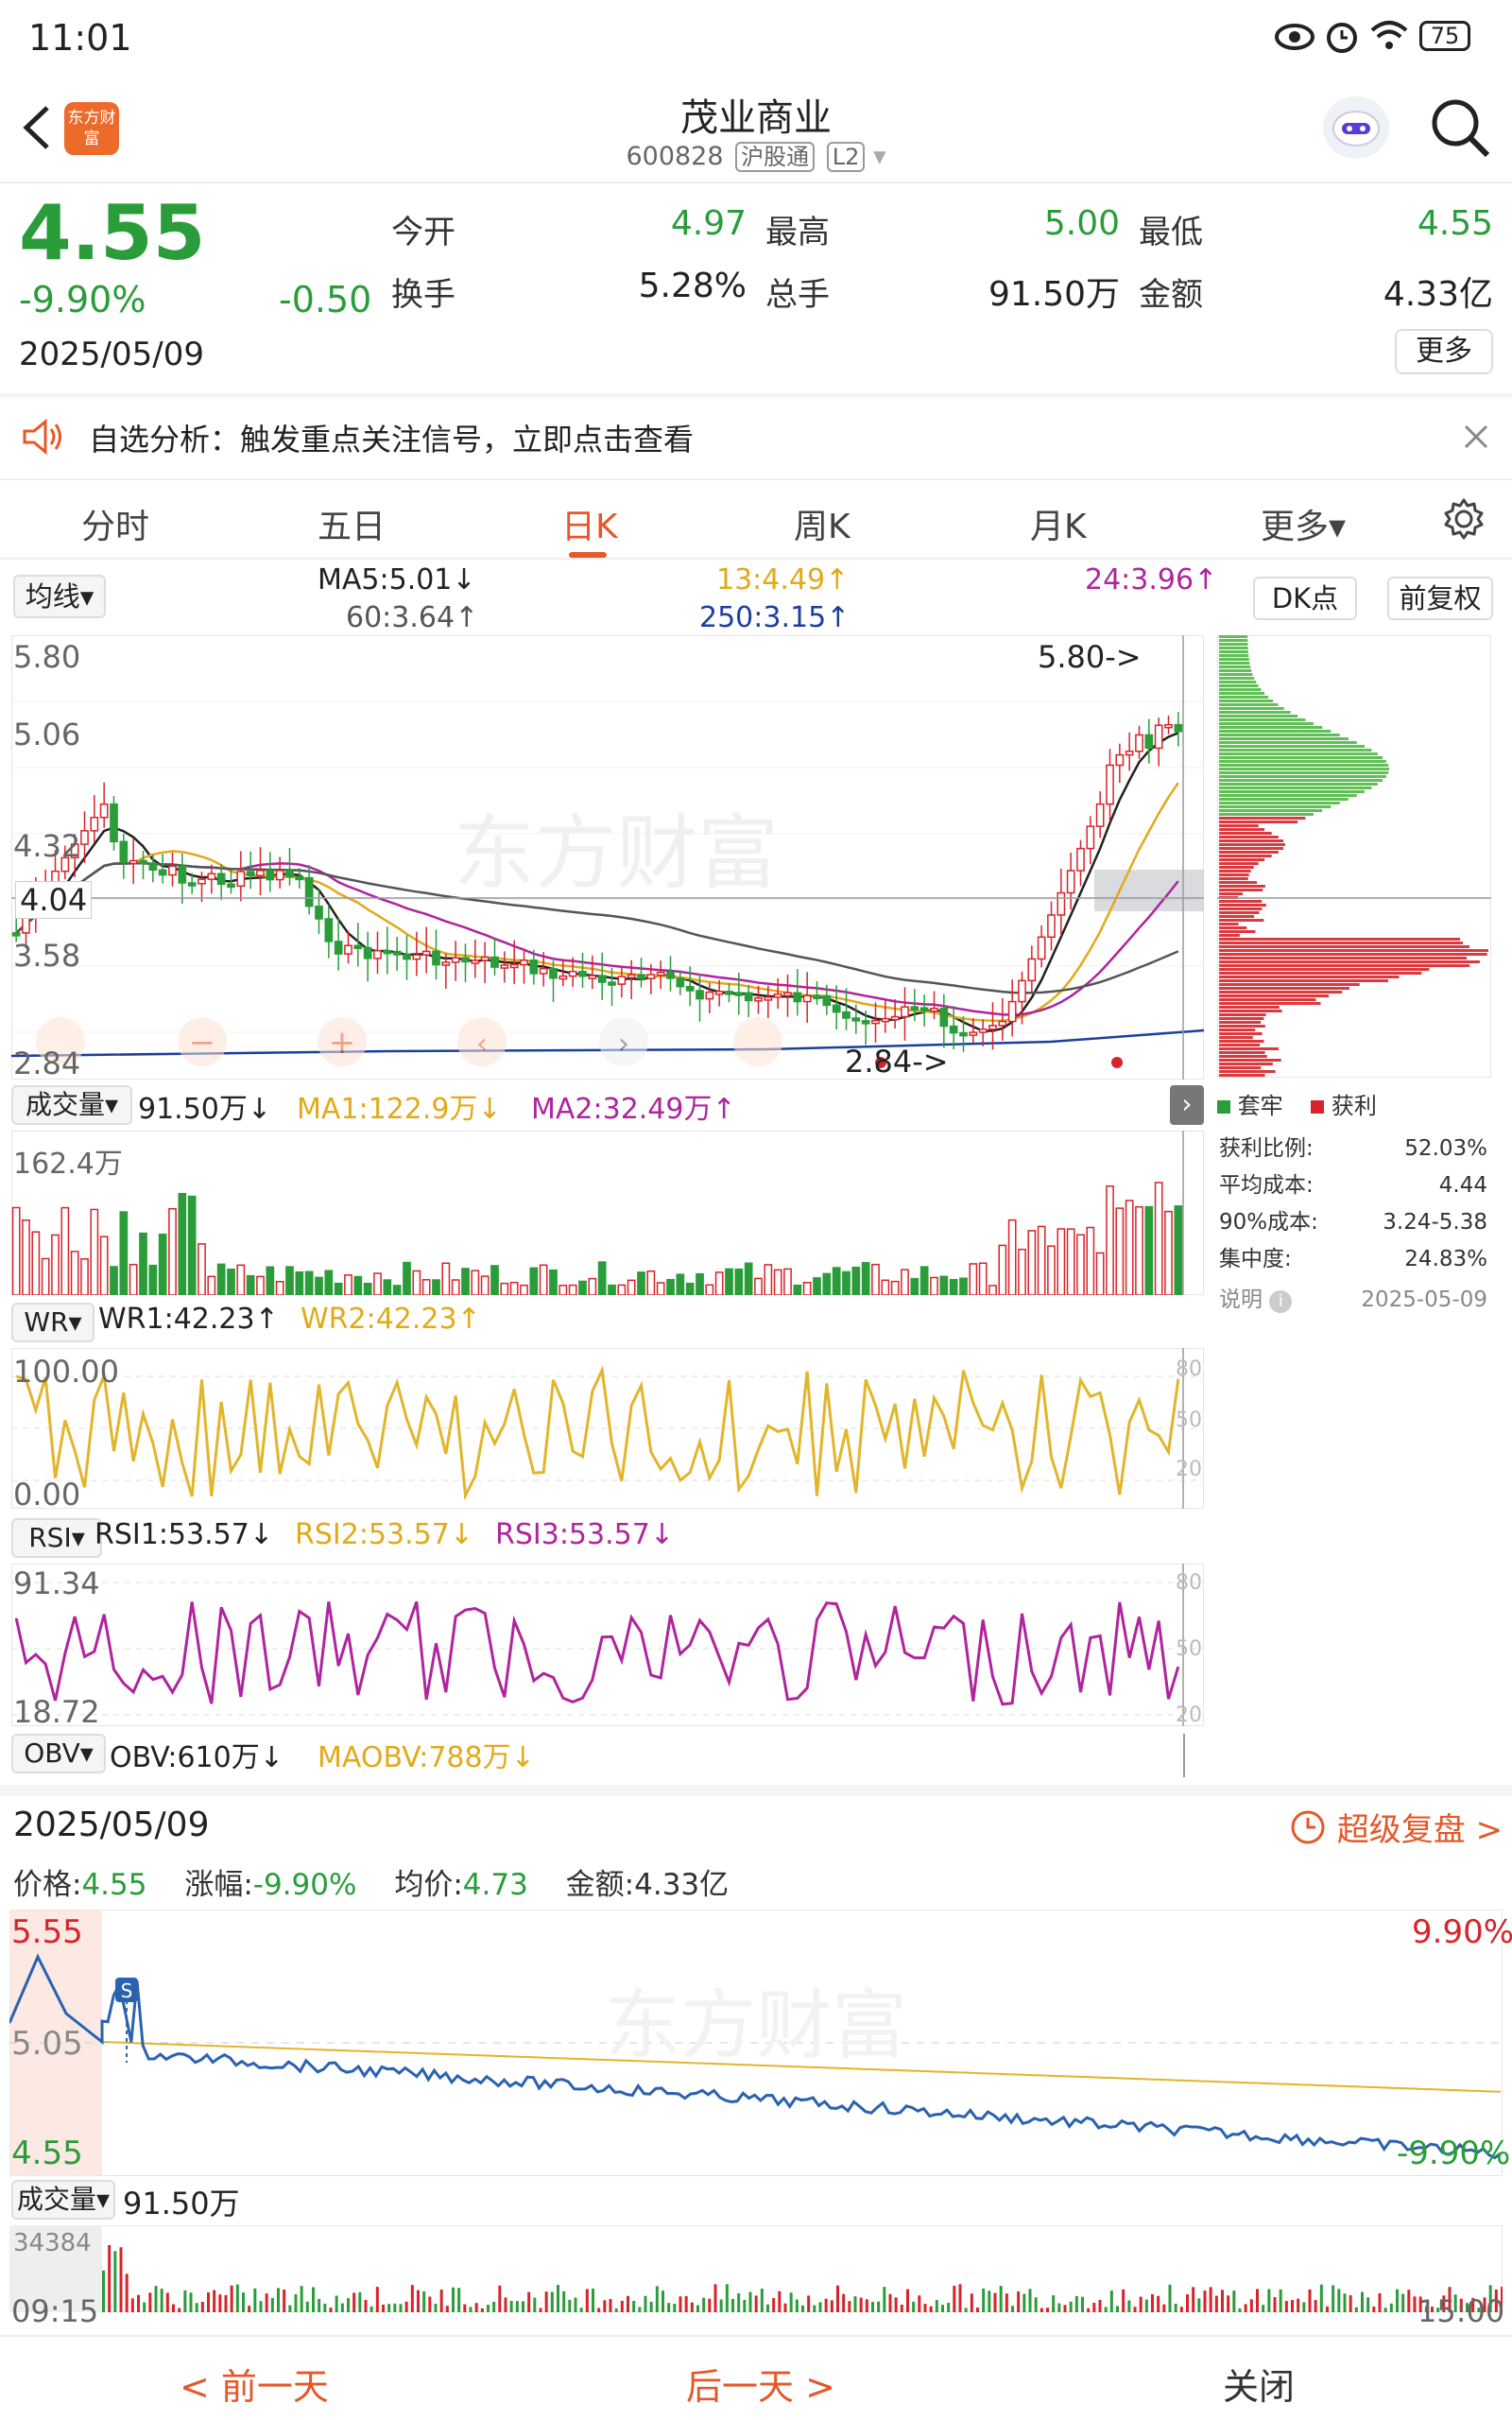  Describe the element at coordinates (1396, 1827) in the screenshot. I see `super-replay-link: 超级复盘 >` at that location.